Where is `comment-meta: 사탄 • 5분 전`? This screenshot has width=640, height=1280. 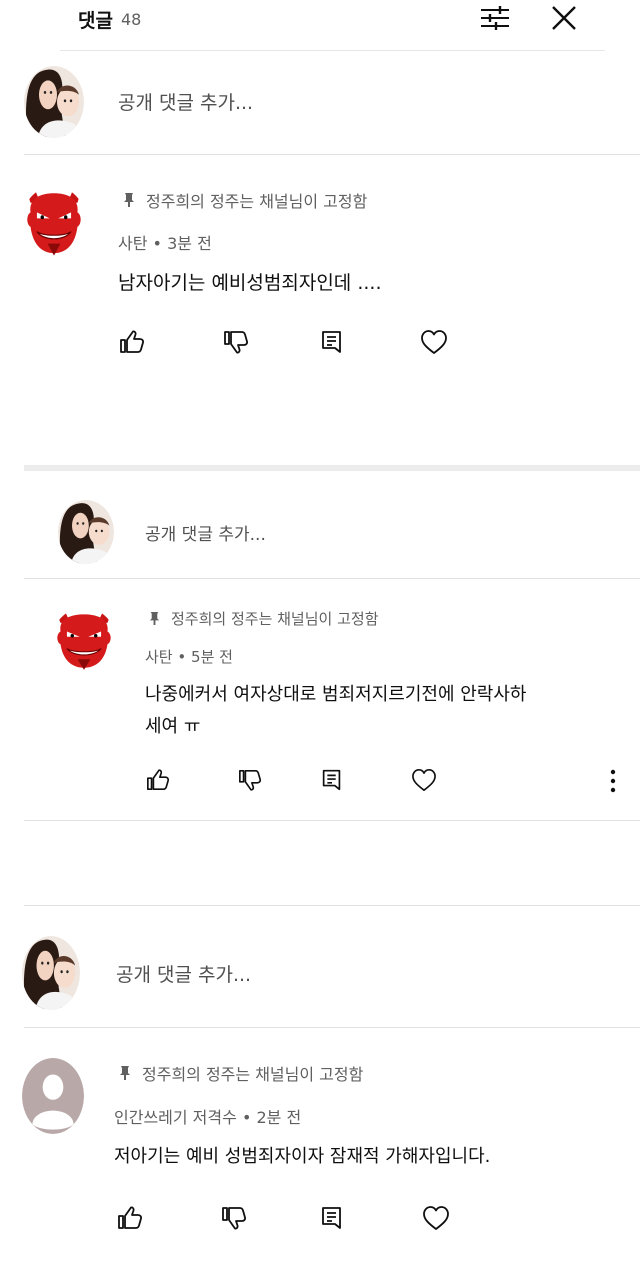
comment-meta: 사탄 • 5분 전 is located at coordinates (189, 657).